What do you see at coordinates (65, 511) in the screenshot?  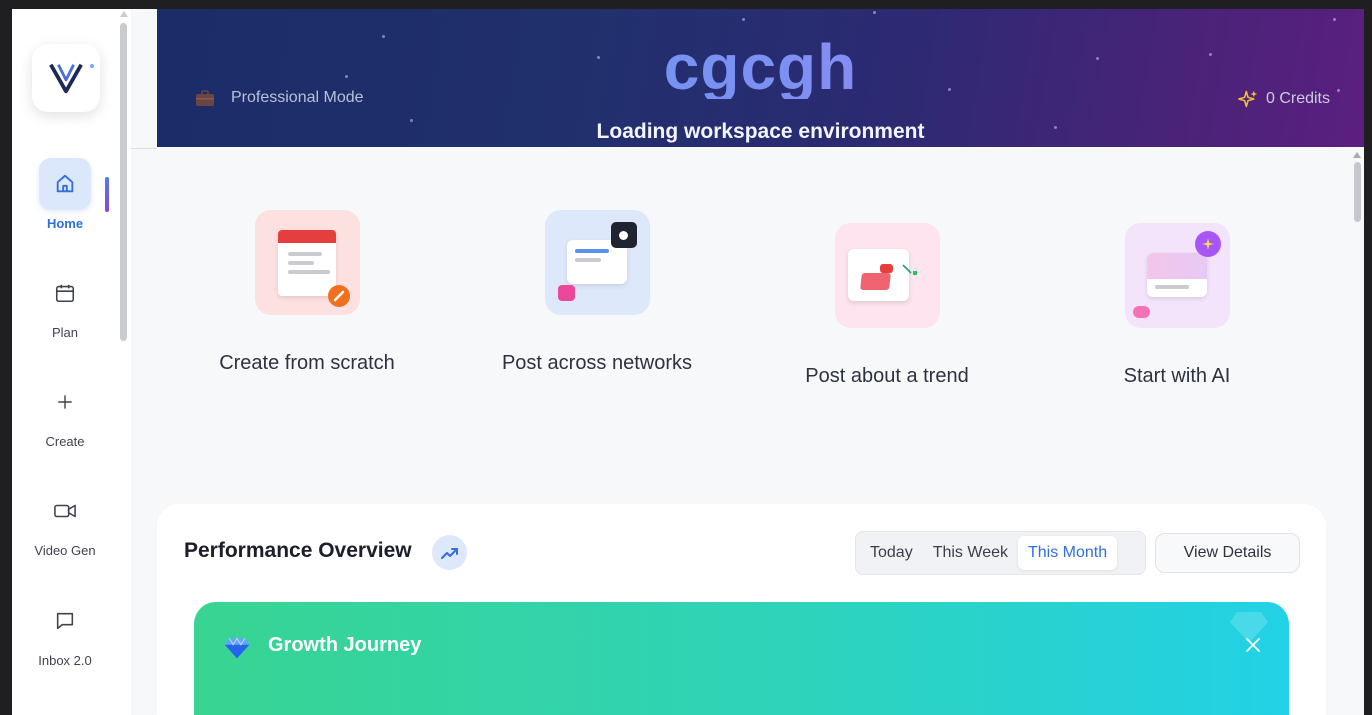 I see `video-icon` at bounding box center [65, 511].